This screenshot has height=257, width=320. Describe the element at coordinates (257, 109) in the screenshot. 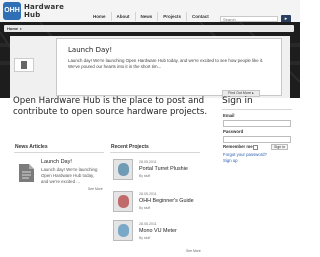

I see `signin-divider` at that location.